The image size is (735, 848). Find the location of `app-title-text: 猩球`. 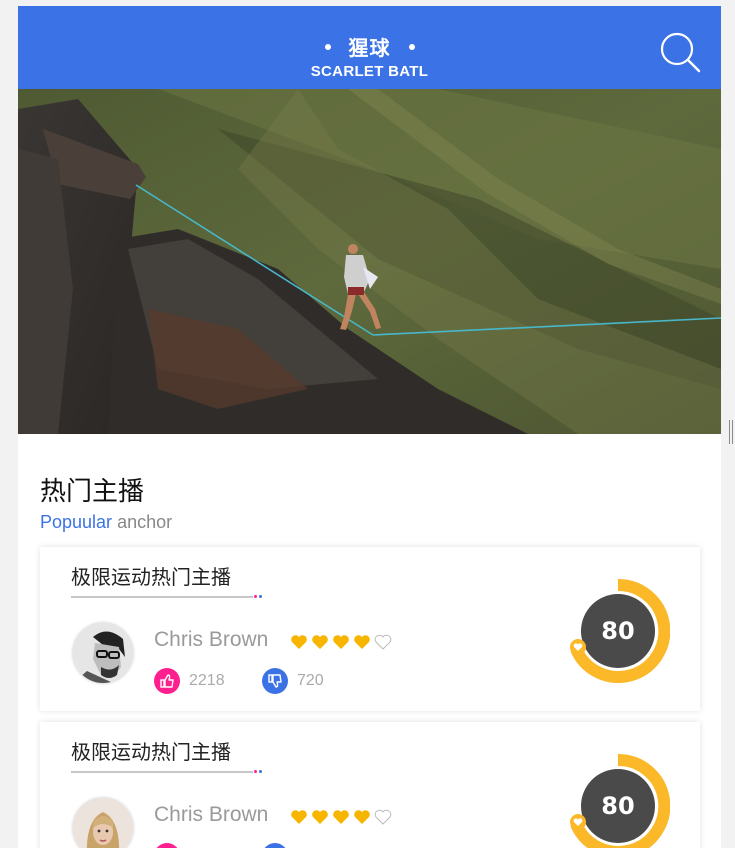

app-title-text: 猩球 is located at coordinates (369, 49).